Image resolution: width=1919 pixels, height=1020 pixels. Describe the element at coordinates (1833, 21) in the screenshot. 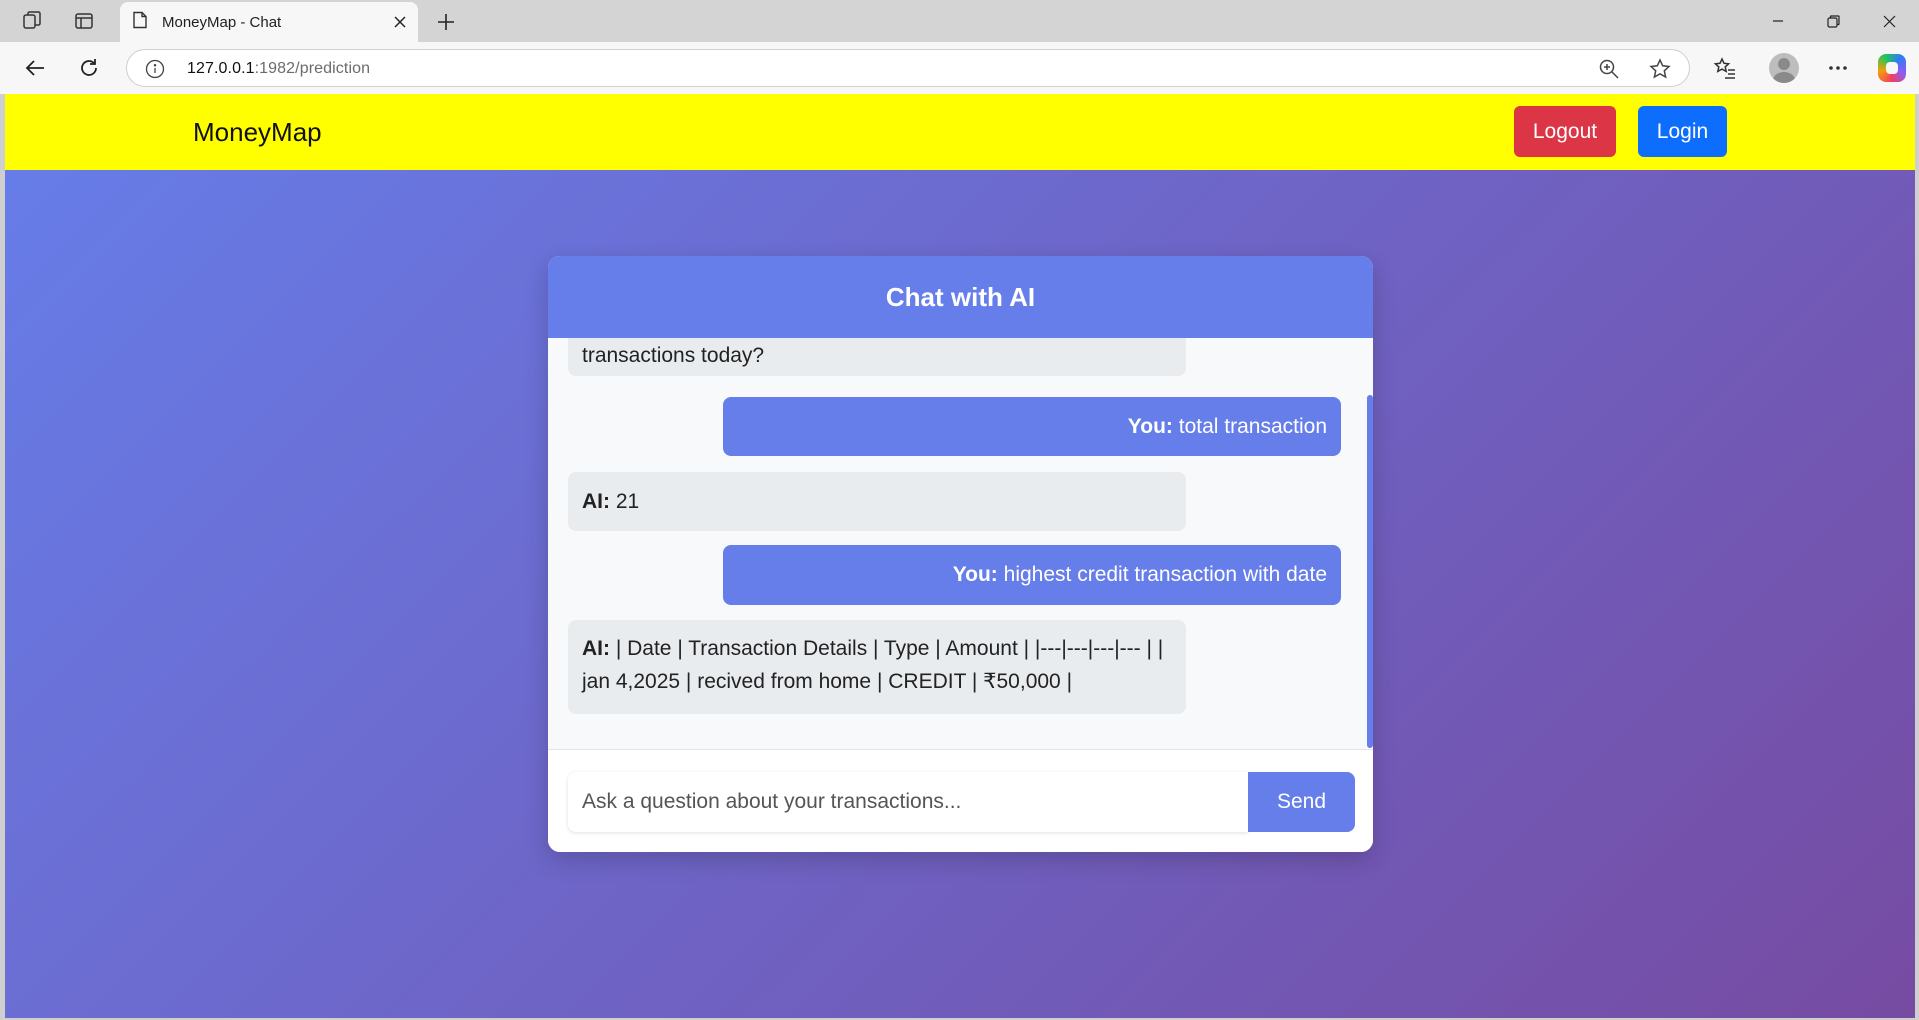

I see `restore-icon` at that location.